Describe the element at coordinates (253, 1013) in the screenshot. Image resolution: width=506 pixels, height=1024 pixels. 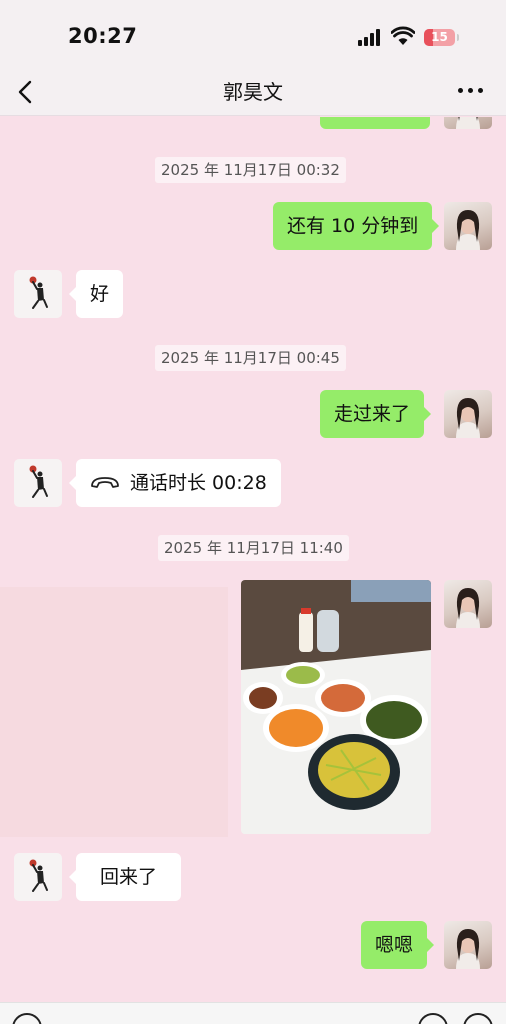
I see `input-bar` at that location.